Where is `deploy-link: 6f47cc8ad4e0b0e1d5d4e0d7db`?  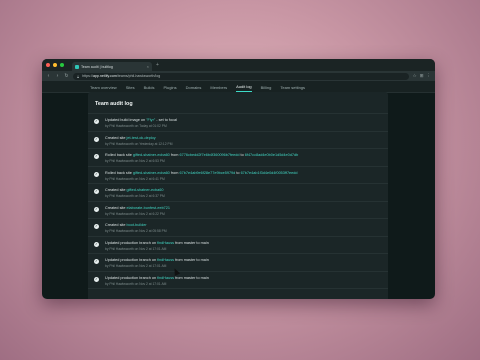
deploy-link: 6f47cc8ad4e0b0e1d5d4e0d7db is located at coordinates (271, 155).